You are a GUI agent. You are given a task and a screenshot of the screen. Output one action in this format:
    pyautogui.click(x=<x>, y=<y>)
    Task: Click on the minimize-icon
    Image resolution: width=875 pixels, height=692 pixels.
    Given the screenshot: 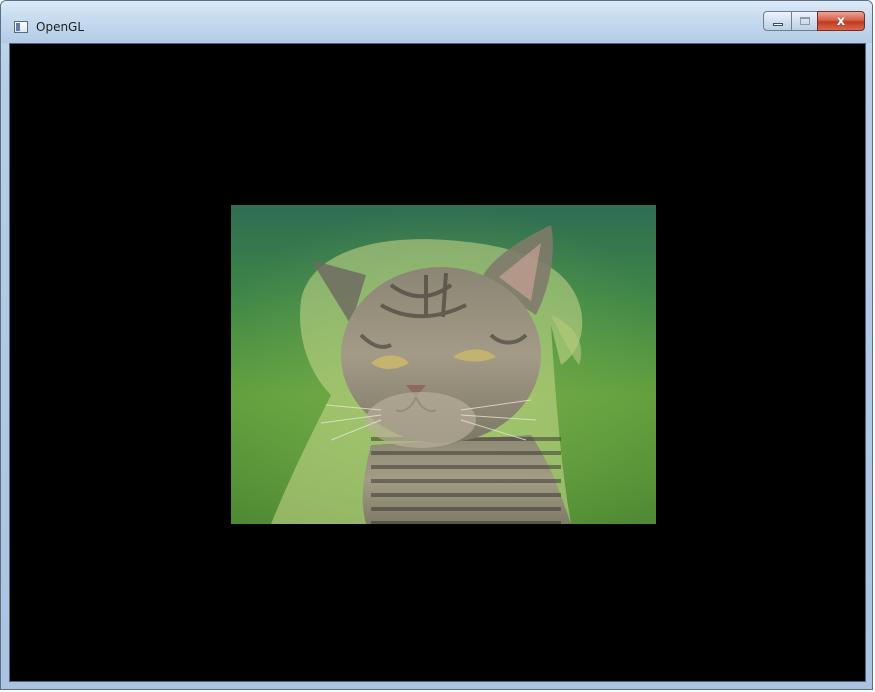 What is the action you would take?
    pyautogui.click(x=777, y=24)
    